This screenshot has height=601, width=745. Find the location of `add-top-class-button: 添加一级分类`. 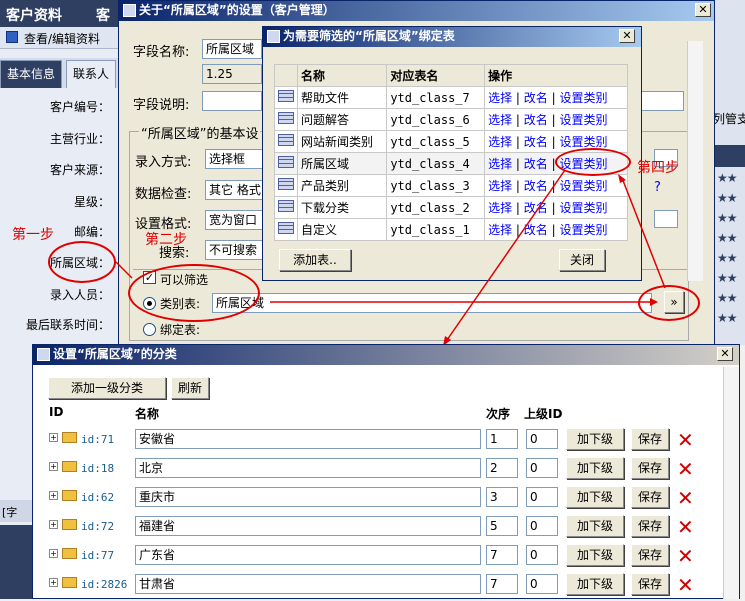

add-top-class-button: 添加一级分类 is located at coordinates (107, 388).